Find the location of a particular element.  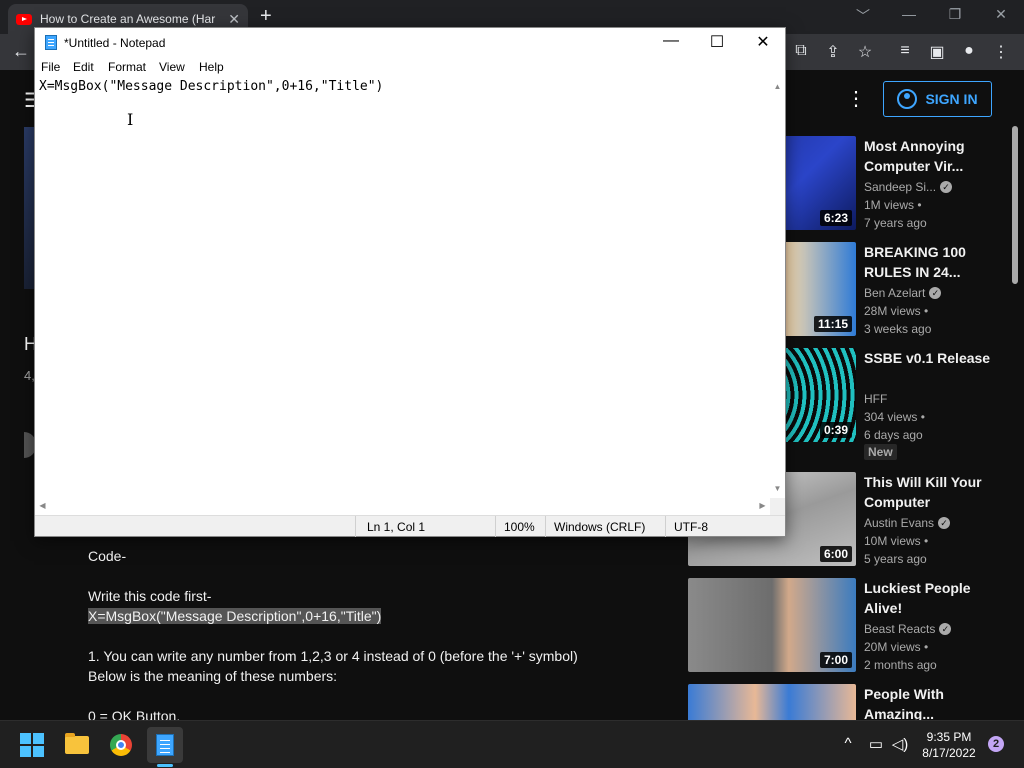

channel-label: Beast Reacts is located at coordinates (900, 629).